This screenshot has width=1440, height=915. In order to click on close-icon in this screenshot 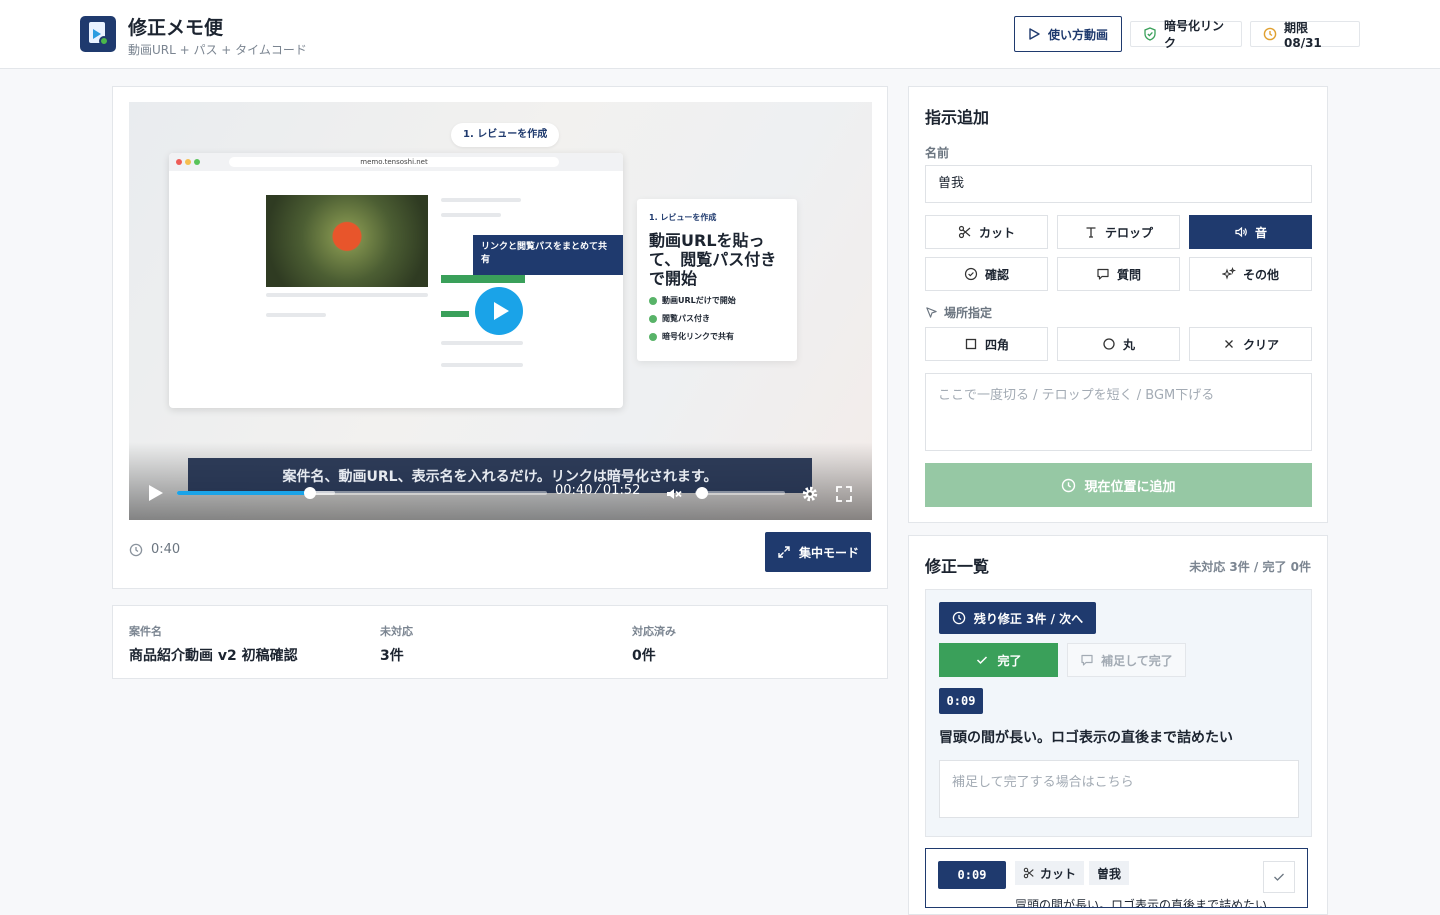, I will do `click(1229, 344)`.